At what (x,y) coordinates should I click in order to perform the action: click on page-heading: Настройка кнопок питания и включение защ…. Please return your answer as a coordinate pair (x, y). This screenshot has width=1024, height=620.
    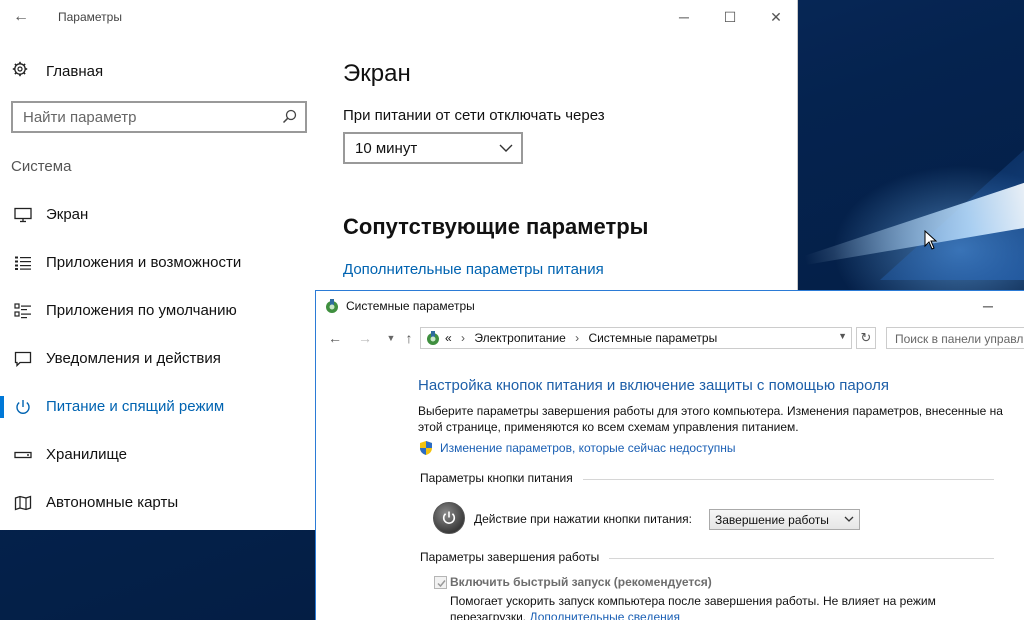
    Looking at the image, I should click on (653, 385).